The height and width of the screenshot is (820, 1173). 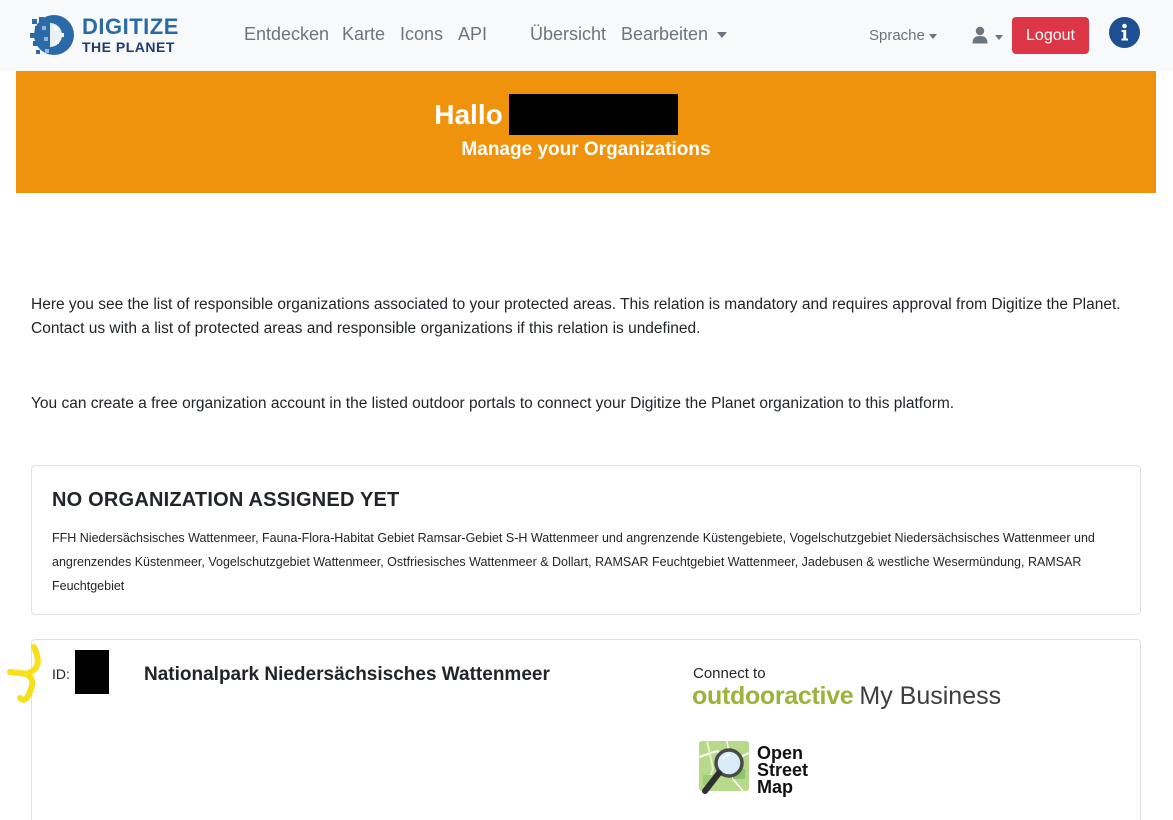 I want to click on language-dropdown: Sprache, so click(x=903, y=35).